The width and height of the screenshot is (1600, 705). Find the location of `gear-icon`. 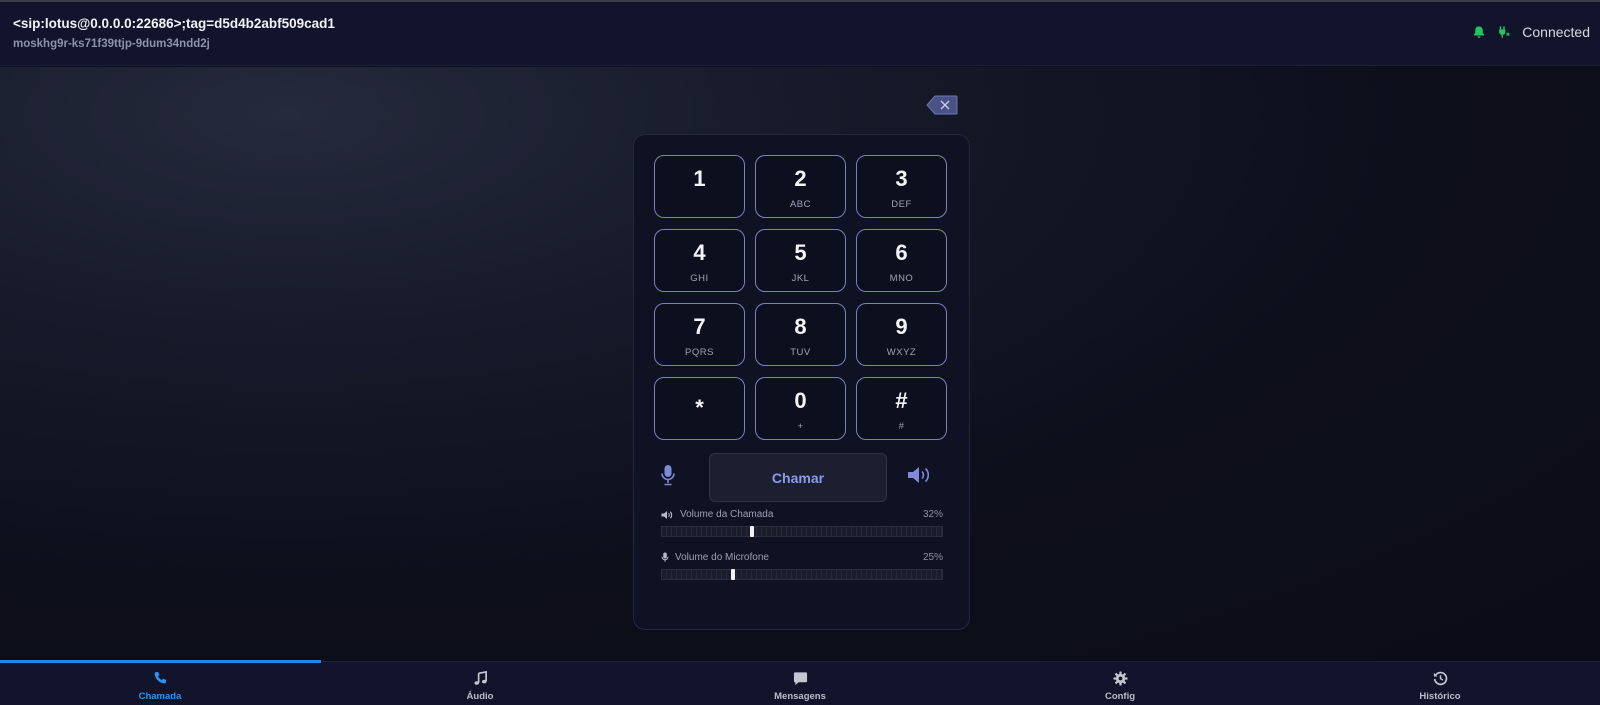

gear-icon is located at coordinates (1120, 678).